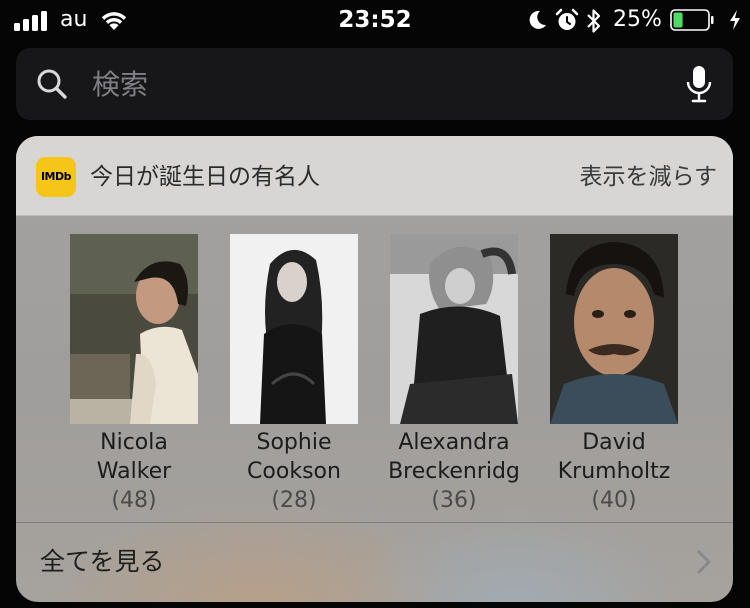 Image resolution: width=750 pixels, height=608 pixels. I want to click on person-card: Alexandra Breckenridg (36), so click(454, 376).